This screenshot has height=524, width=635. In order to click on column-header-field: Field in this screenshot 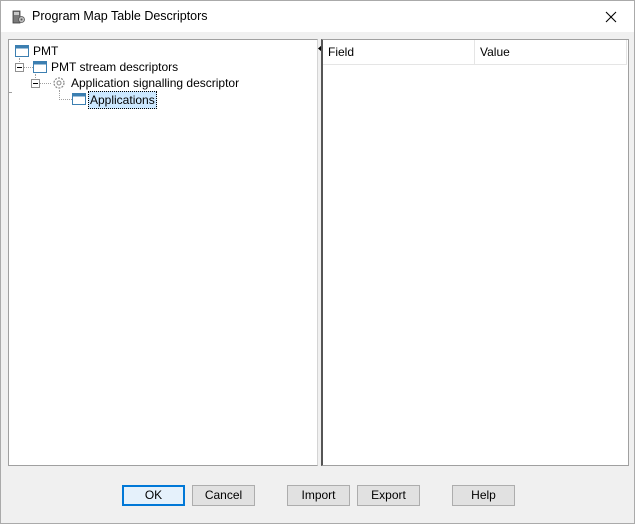, I will do `click(399, 52)`.